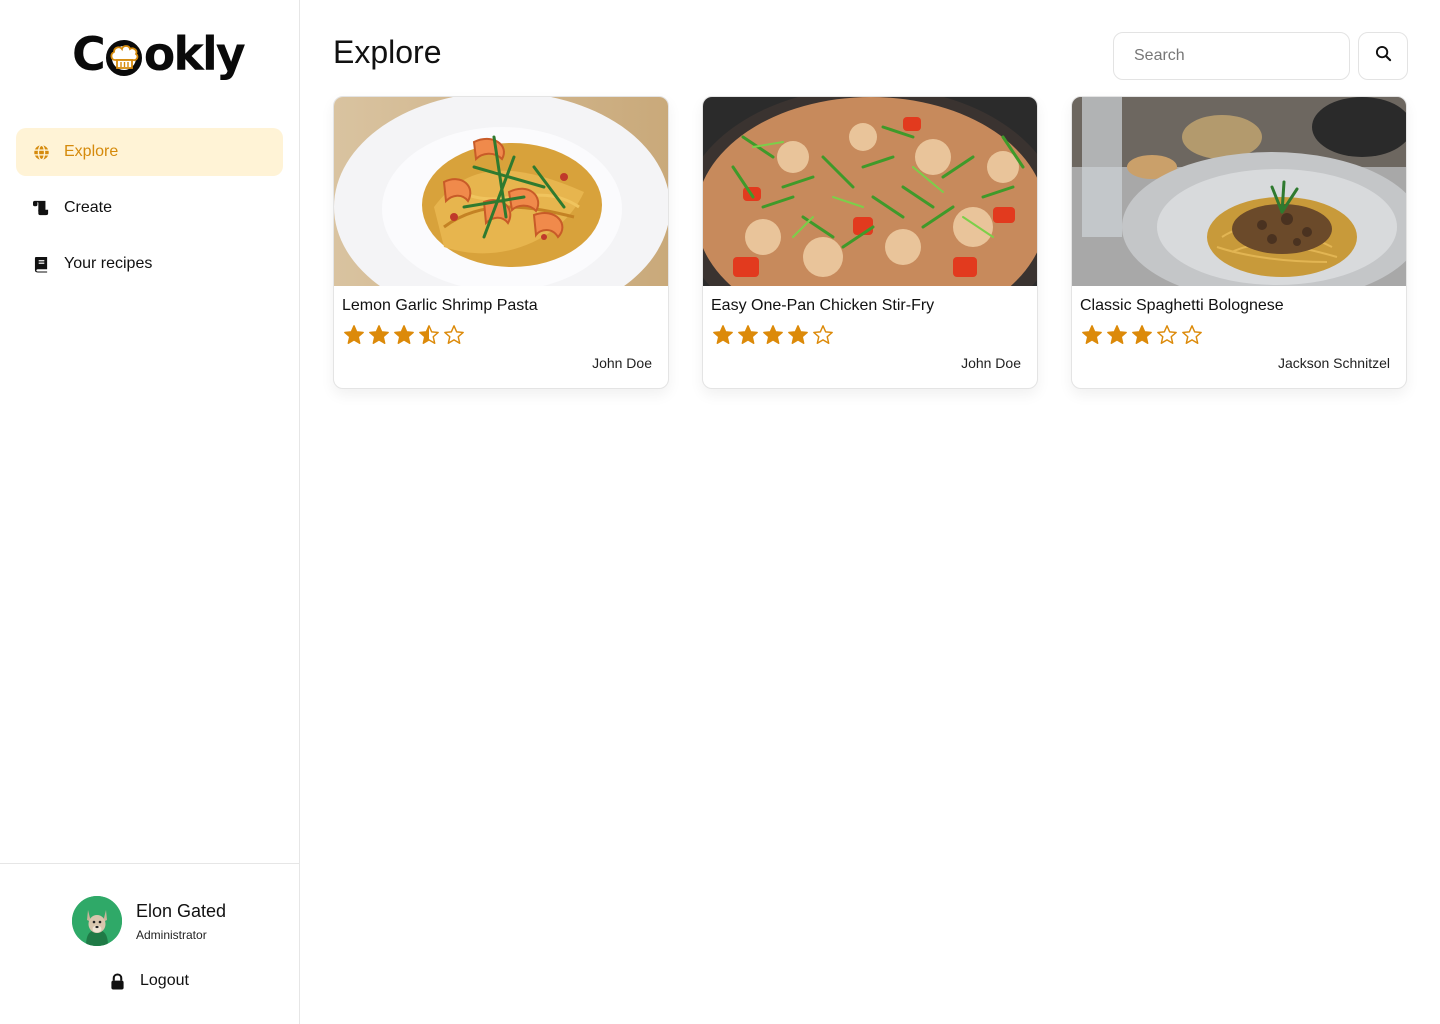  What do you see at coordinates (108, 263) in the screenshot?
I see `sidebar-item-label: Your recipes` at bounding box center [108, 263].